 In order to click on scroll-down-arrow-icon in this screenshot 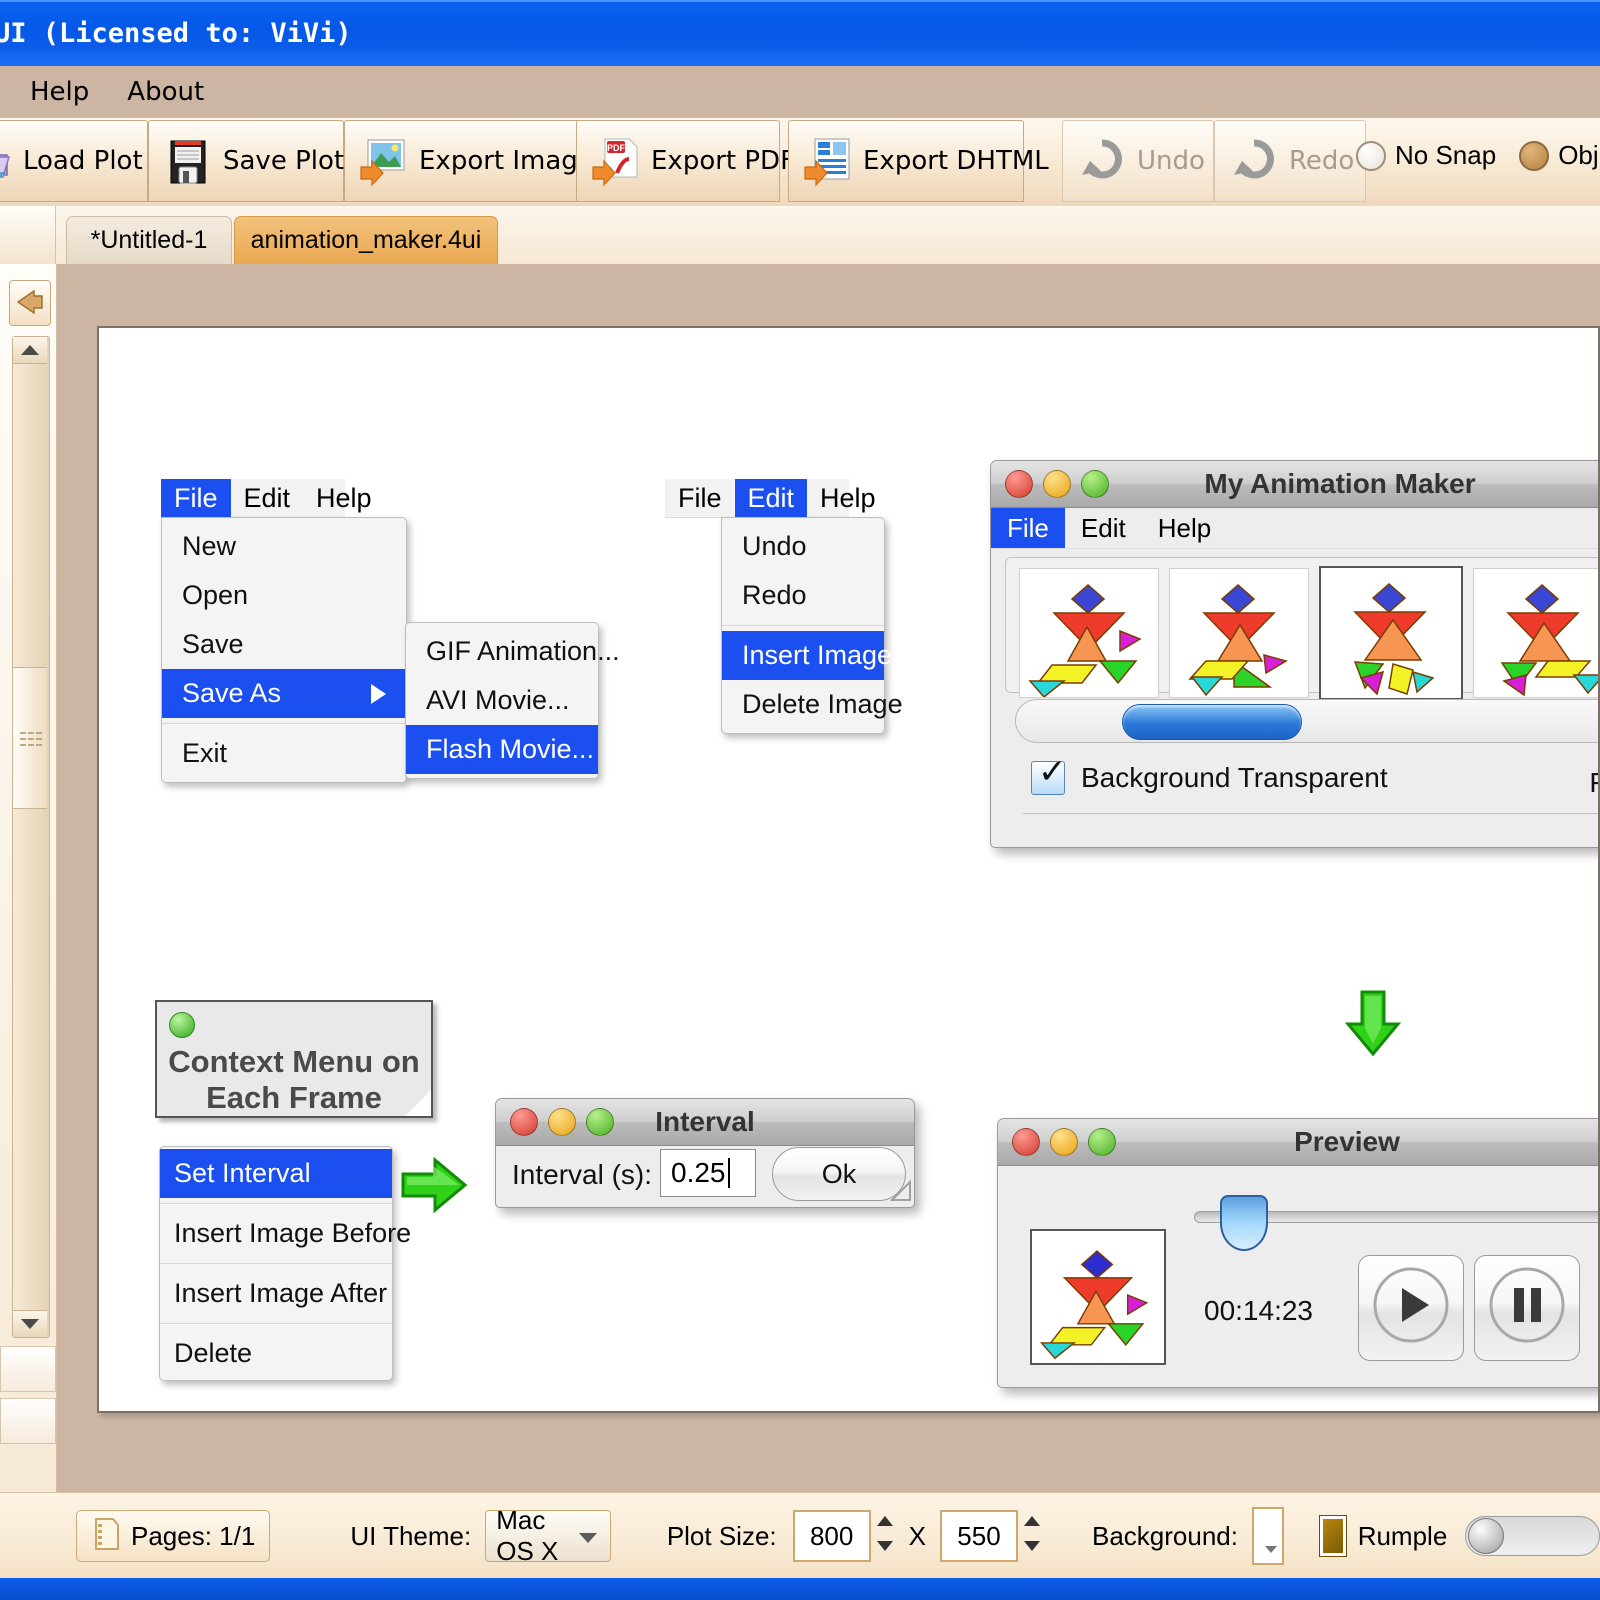, I will do `click(30, 1323)`.